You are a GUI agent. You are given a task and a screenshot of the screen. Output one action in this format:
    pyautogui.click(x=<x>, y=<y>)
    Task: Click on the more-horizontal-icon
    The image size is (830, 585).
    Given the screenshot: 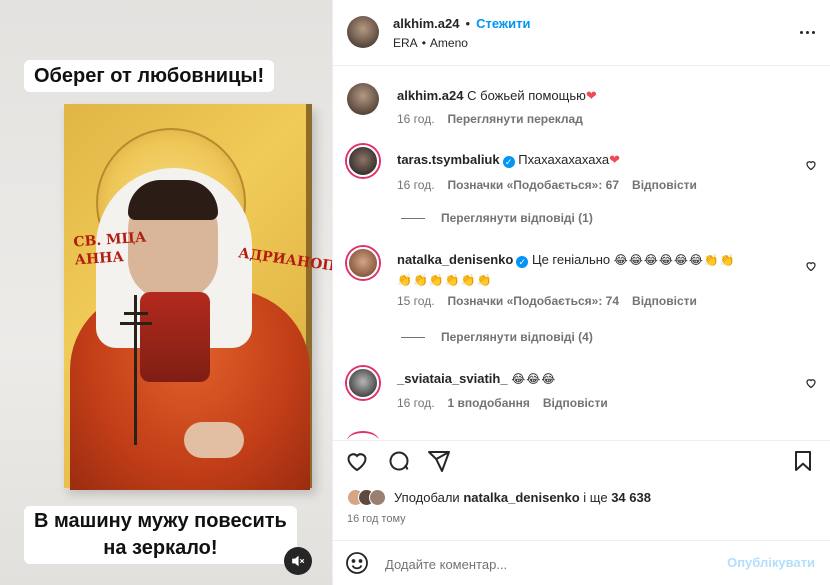 What is the action you would take?
    pyautogui.click(x=807, y=32)
    